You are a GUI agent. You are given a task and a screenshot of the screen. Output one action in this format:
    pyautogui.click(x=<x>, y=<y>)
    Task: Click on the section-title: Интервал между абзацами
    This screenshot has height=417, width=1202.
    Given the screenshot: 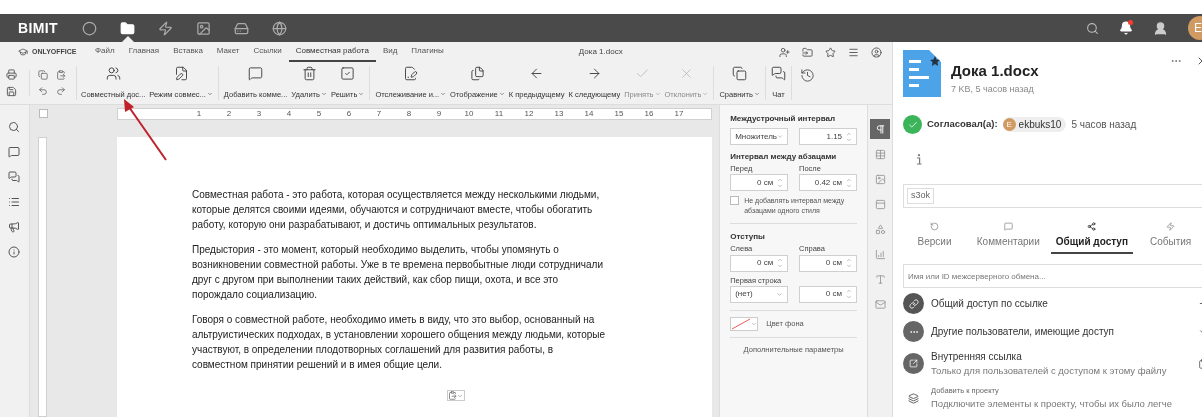 What is the action you would take?
    pyautogui.click(x=784, y=157)
    